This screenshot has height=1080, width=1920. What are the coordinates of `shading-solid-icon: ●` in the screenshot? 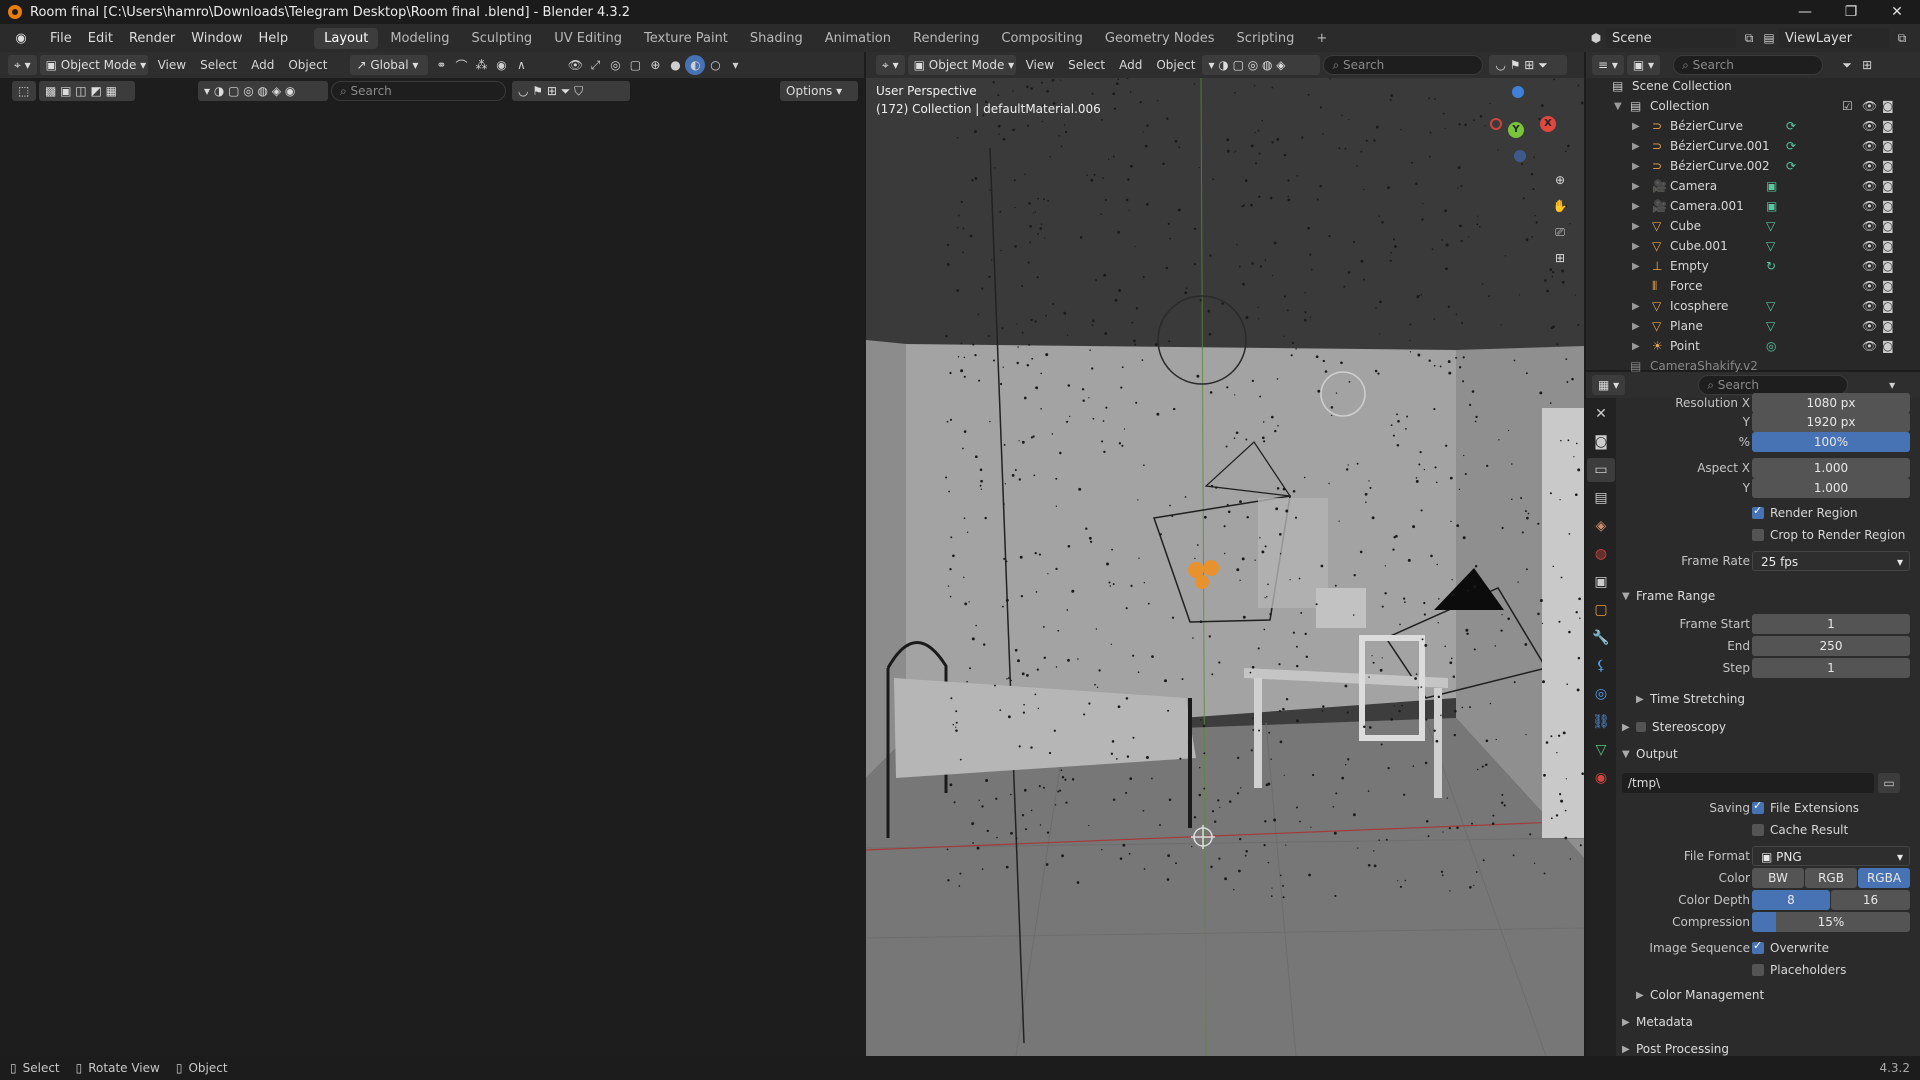 It's located at (675, 65).